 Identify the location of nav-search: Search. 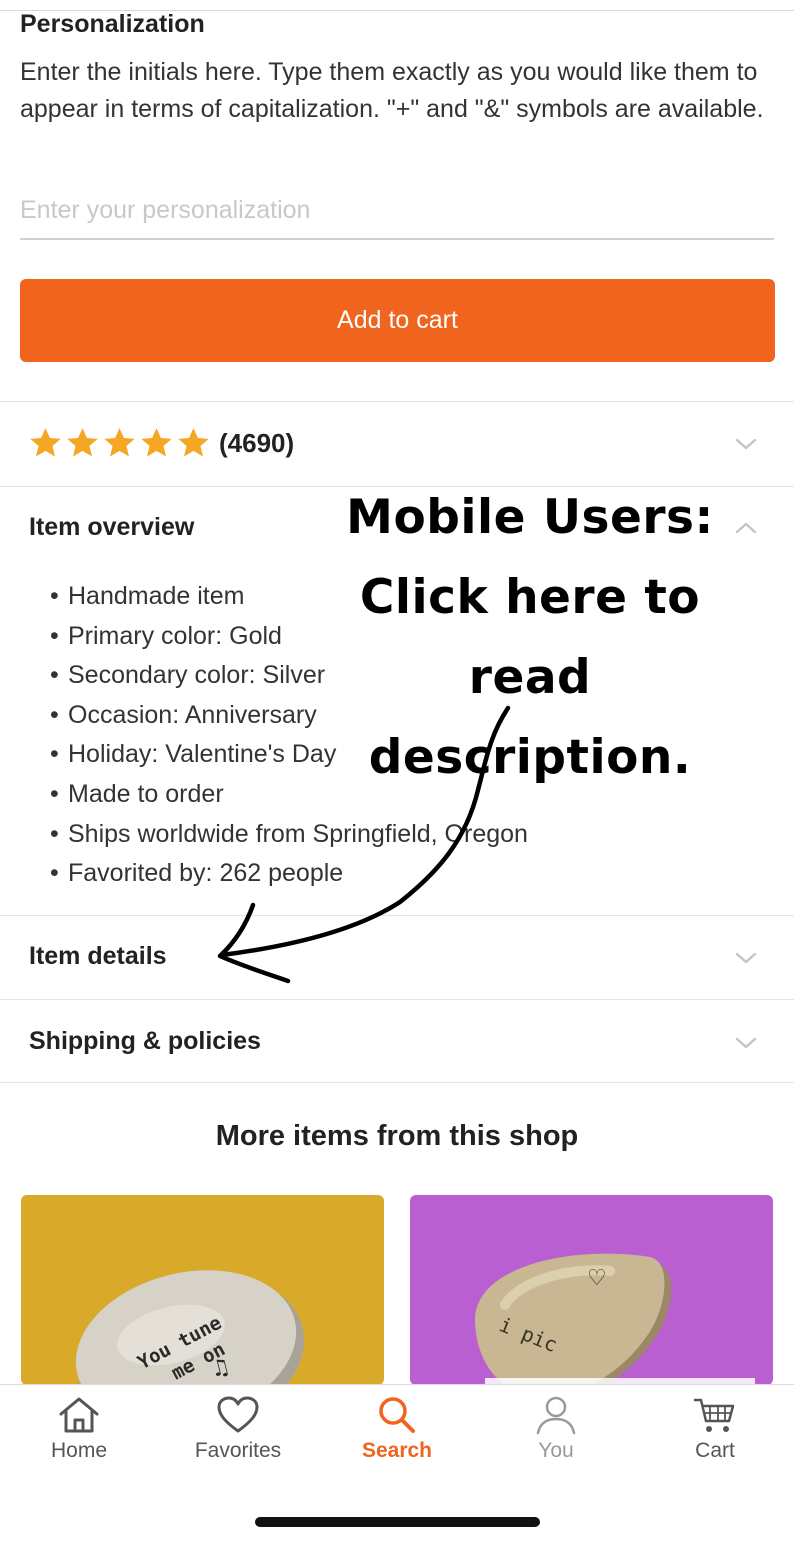
(397, 1429).